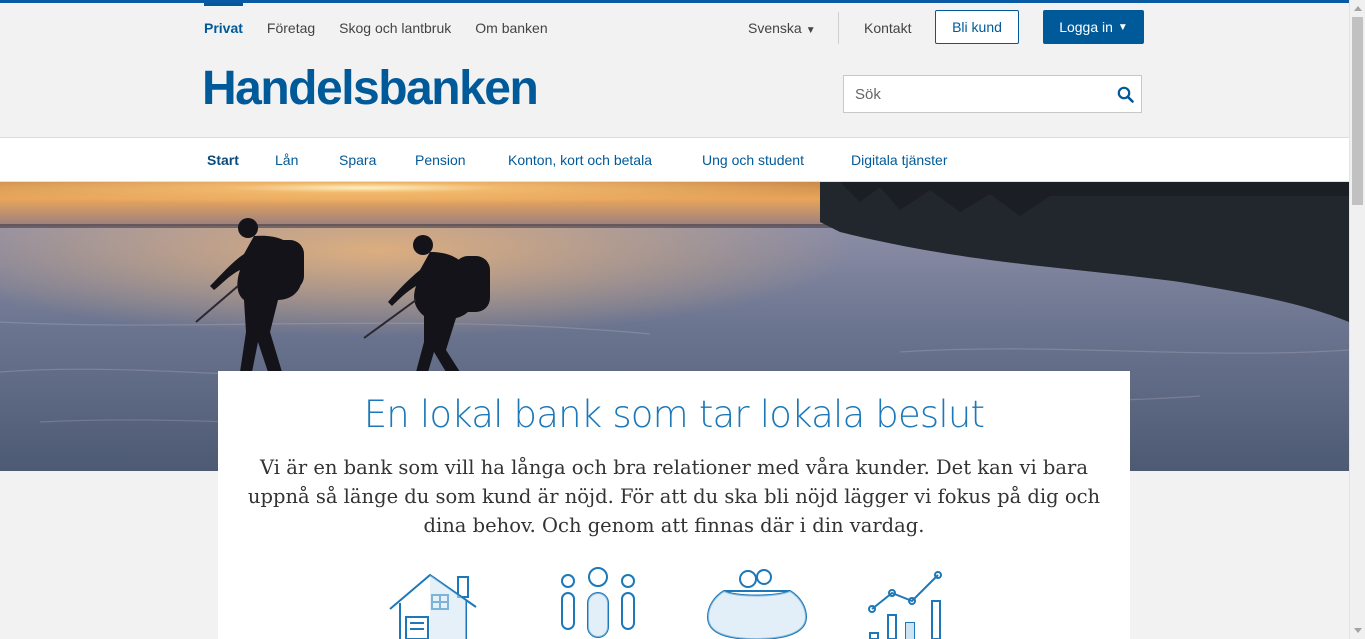 The width and height of the screenshot is (1365, 639). Describe the element at coordinates (976, 94) in the screenshot. I see `search-input` at that location.